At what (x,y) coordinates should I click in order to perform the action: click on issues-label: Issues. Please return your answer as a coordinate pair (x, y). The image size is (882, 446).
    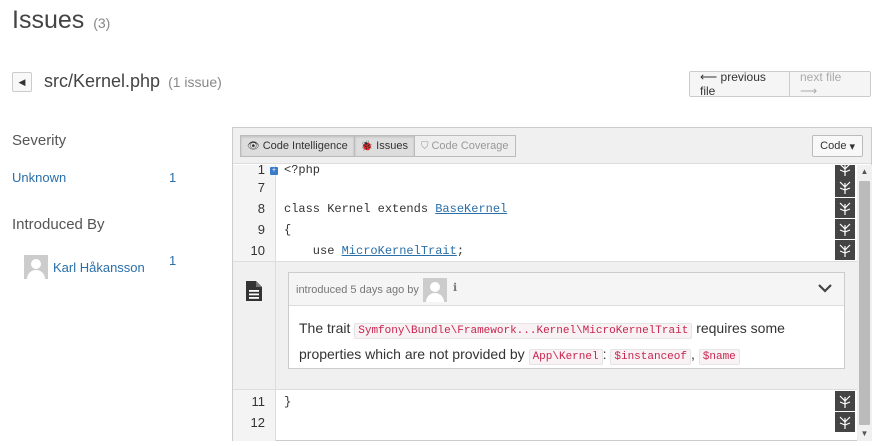
    Looking at the image, I should click on (392, 146).